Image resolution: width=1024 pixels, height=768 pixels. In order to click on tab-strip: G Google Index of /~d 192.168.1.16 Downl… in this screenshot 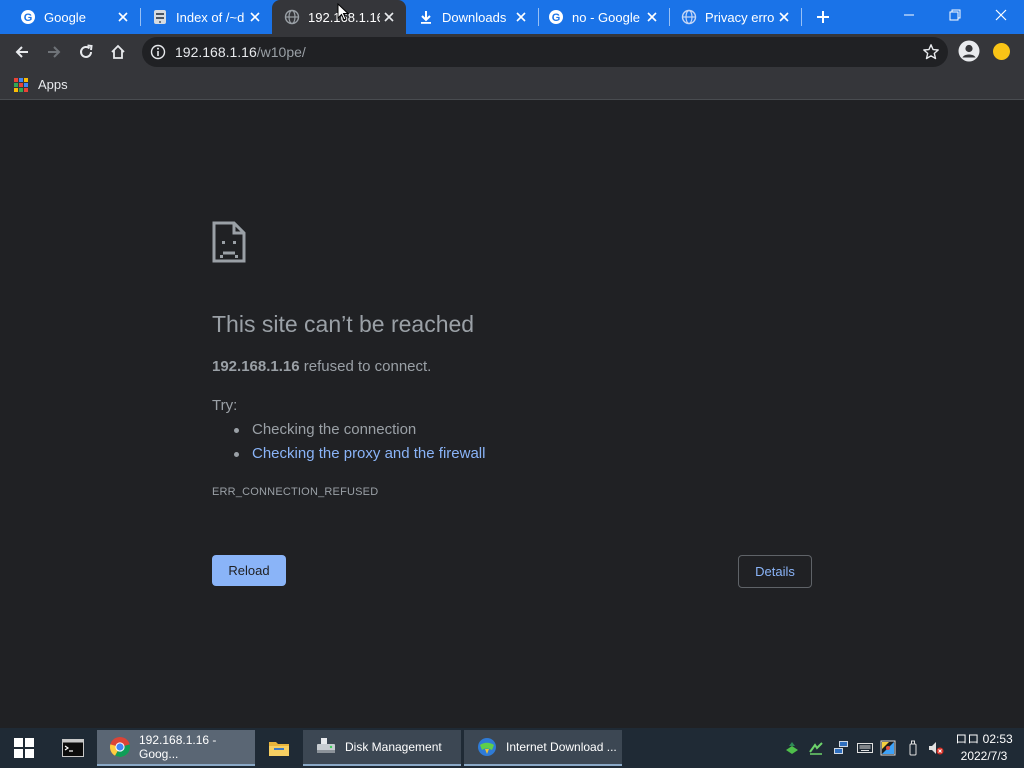, I will do `click(512, 17)`.